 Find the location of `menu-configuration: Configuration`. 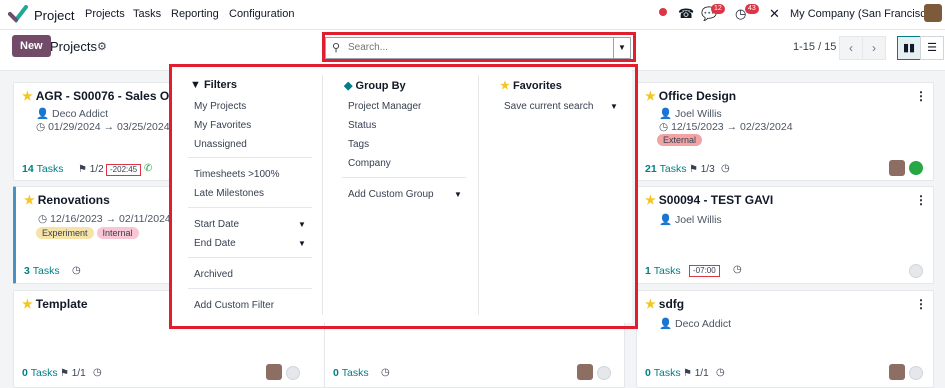

menu-configuration: Configuration is located at coordinates (261, 14).